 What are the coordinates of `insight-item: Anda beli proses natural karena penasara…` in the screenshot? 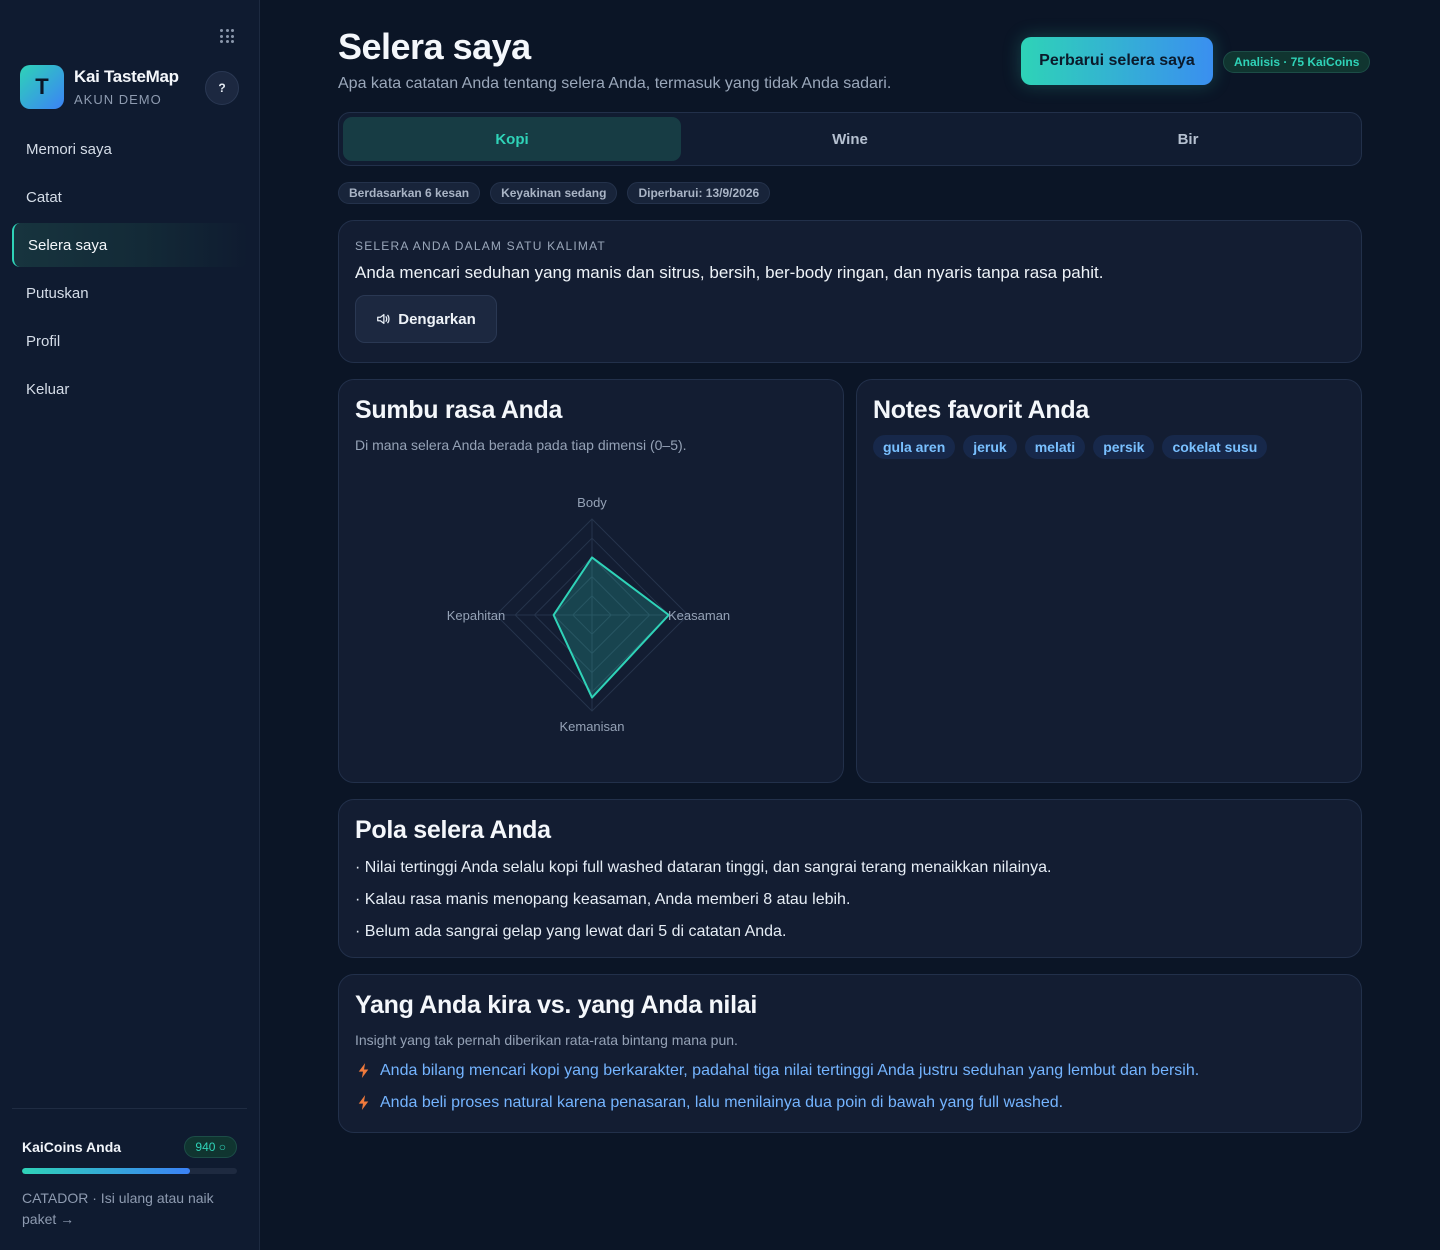 It's located at (850, 1102).